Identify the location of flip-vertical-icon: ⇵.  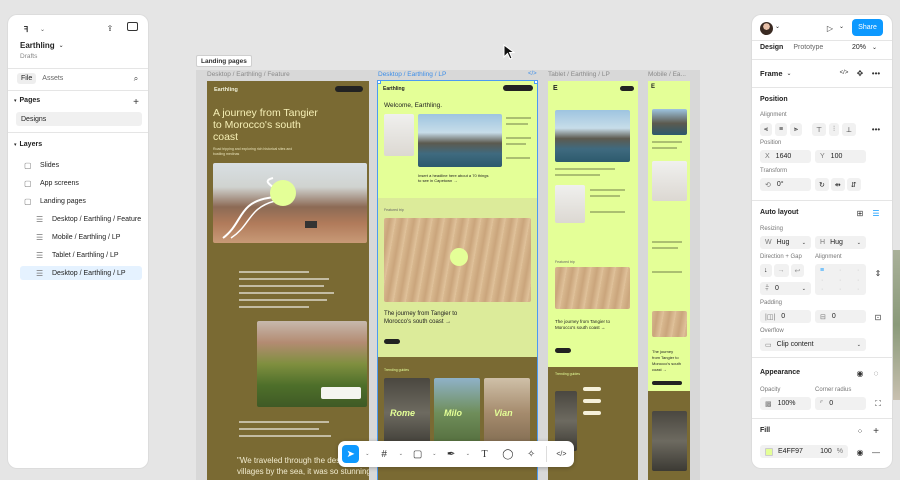
(853, 184).